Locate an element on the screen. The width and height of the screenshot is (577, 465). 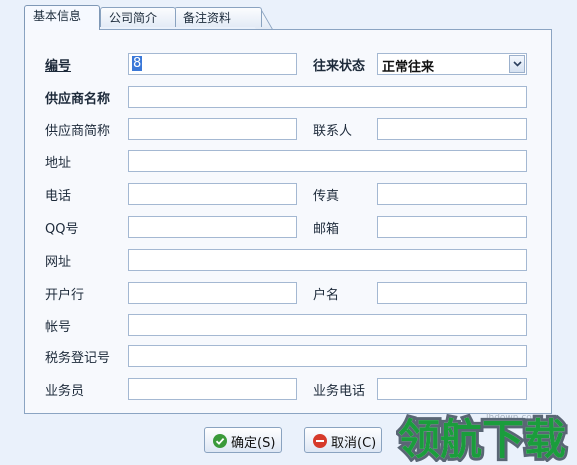
fax-label: 传真 is located at coordinates (326, 196).